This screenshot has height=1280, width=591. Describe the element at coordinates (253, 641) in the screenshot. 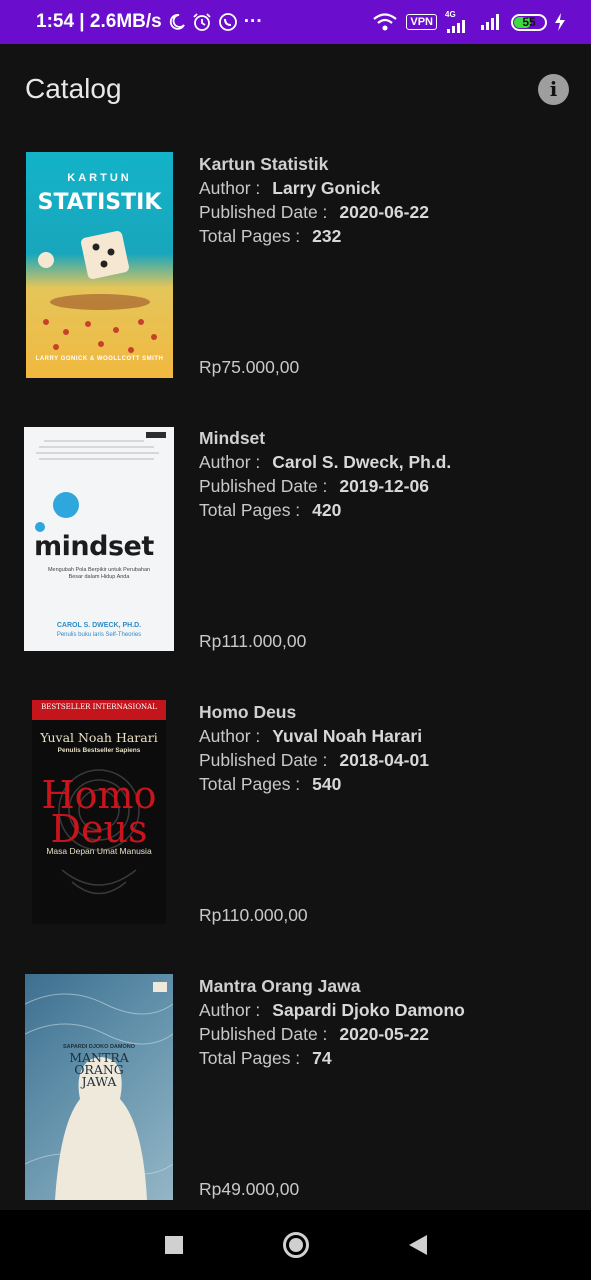

I see `book-price: Rp111.000,00` at that location.